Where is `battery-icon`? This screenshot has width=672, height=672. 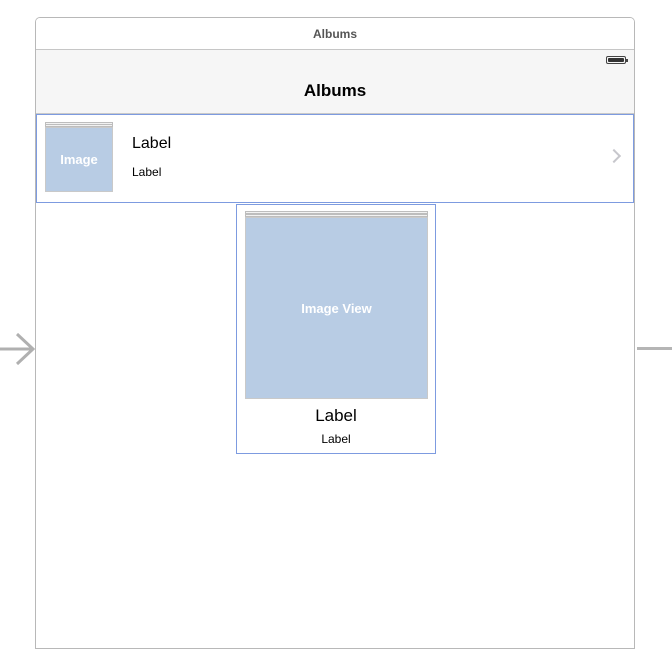 battery-icon is located at coordinates (617, 60).